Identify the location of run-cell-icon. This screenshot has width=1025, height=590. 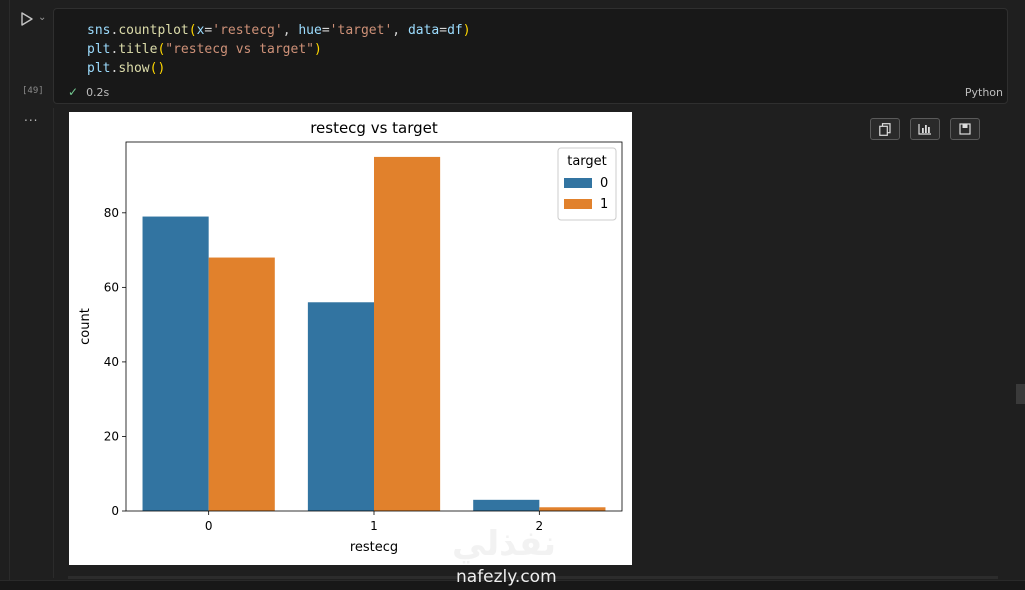
(27, 19).